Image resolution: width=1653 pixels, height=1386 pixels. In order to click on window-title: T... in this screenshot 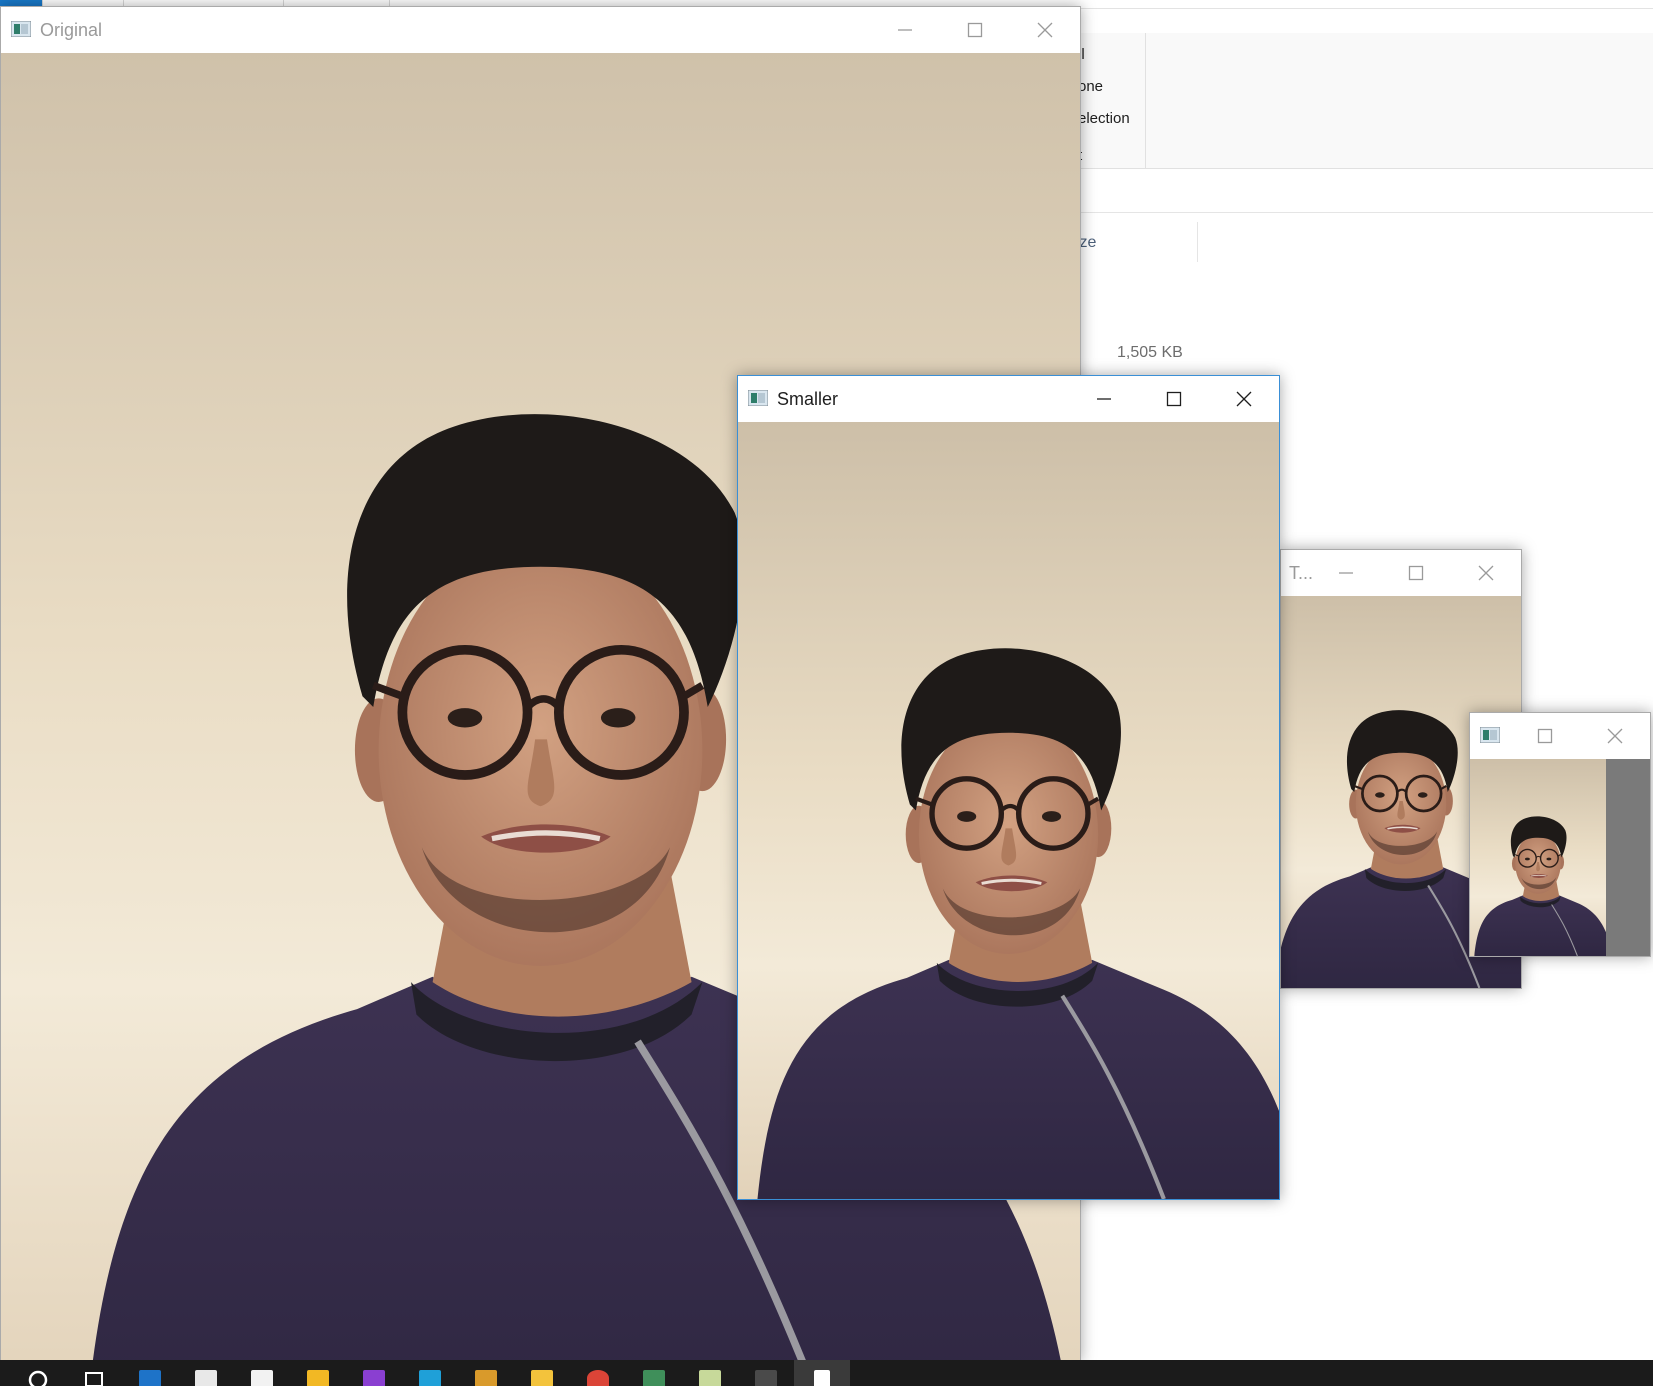, I will do `click(1301, 573)`.